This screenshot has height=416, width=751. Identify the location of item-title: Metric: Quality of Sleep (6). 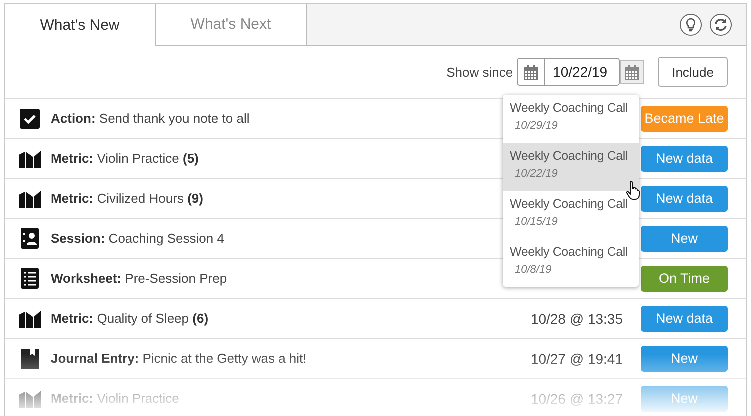
(130, 318).